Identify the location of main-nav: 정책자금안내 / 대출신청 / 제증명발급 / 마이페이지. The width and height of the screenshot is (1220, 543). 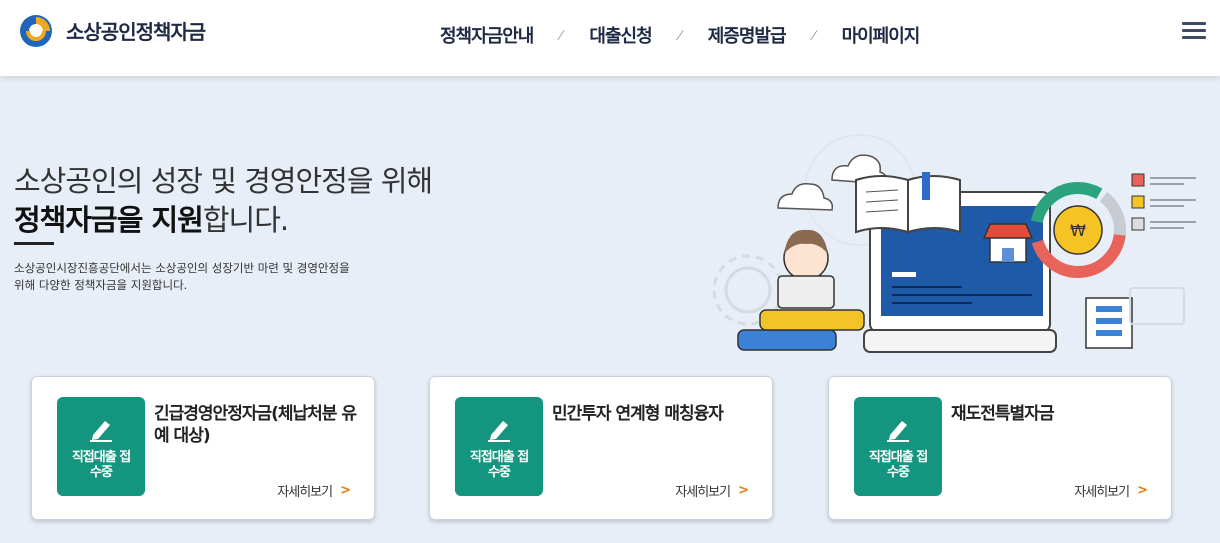
(680, 35).